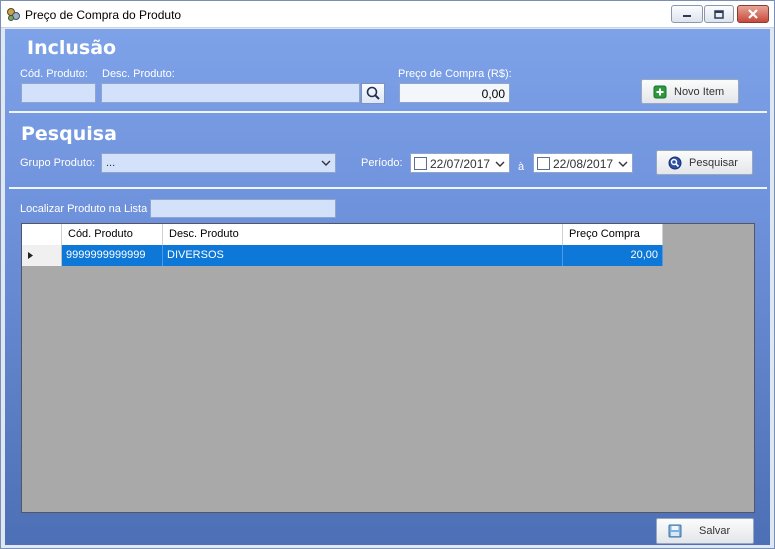 This screenshot has height=549, width=775. What do you see at coordinates (72, 48) in the screenshot?
I see `section-title-inclusao: Inclusão` at bounding box center [72, 48].